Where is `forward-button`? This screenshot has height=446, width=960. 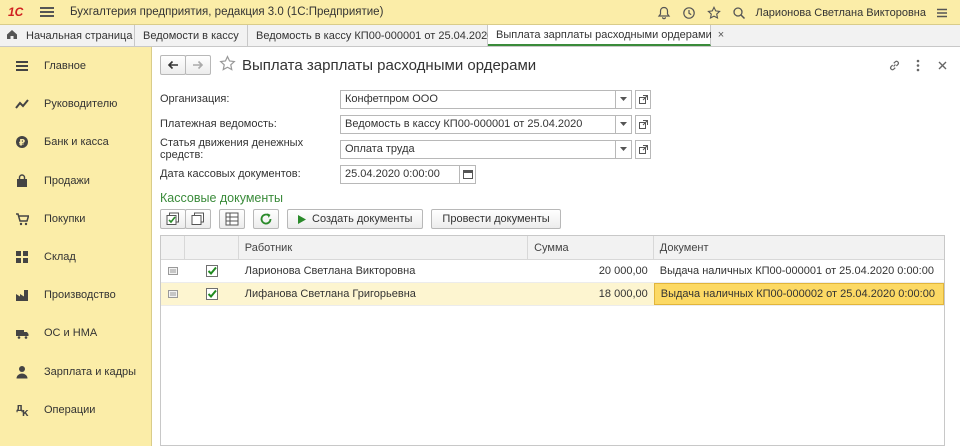
forward-button is located at coordinates (198, 65).